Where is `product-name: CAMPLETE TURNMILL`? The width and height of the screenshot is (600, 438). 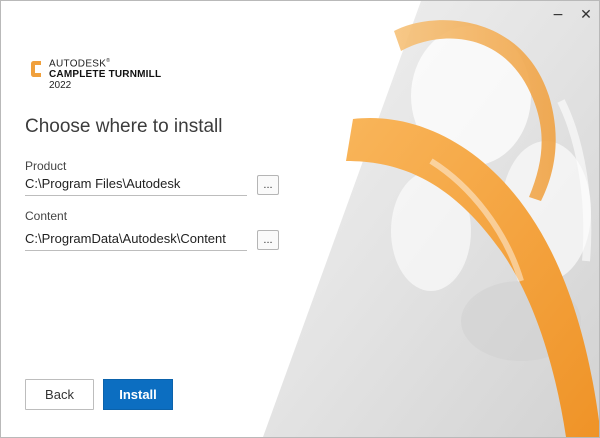
product-name: CAMPLETE TURNMILL is located at coordinates (105, 75).